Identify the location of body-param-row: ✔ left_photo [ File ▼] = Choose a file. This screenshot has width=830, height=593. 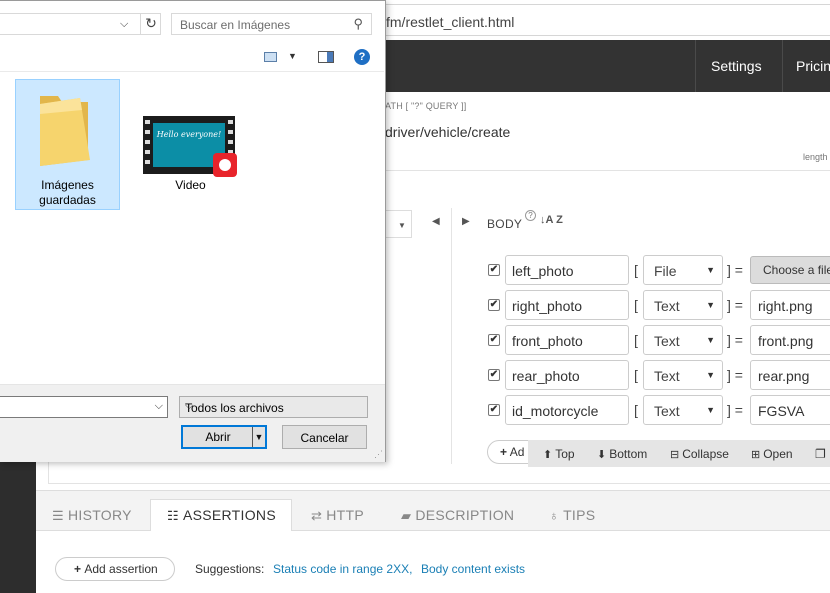
(658, 270).